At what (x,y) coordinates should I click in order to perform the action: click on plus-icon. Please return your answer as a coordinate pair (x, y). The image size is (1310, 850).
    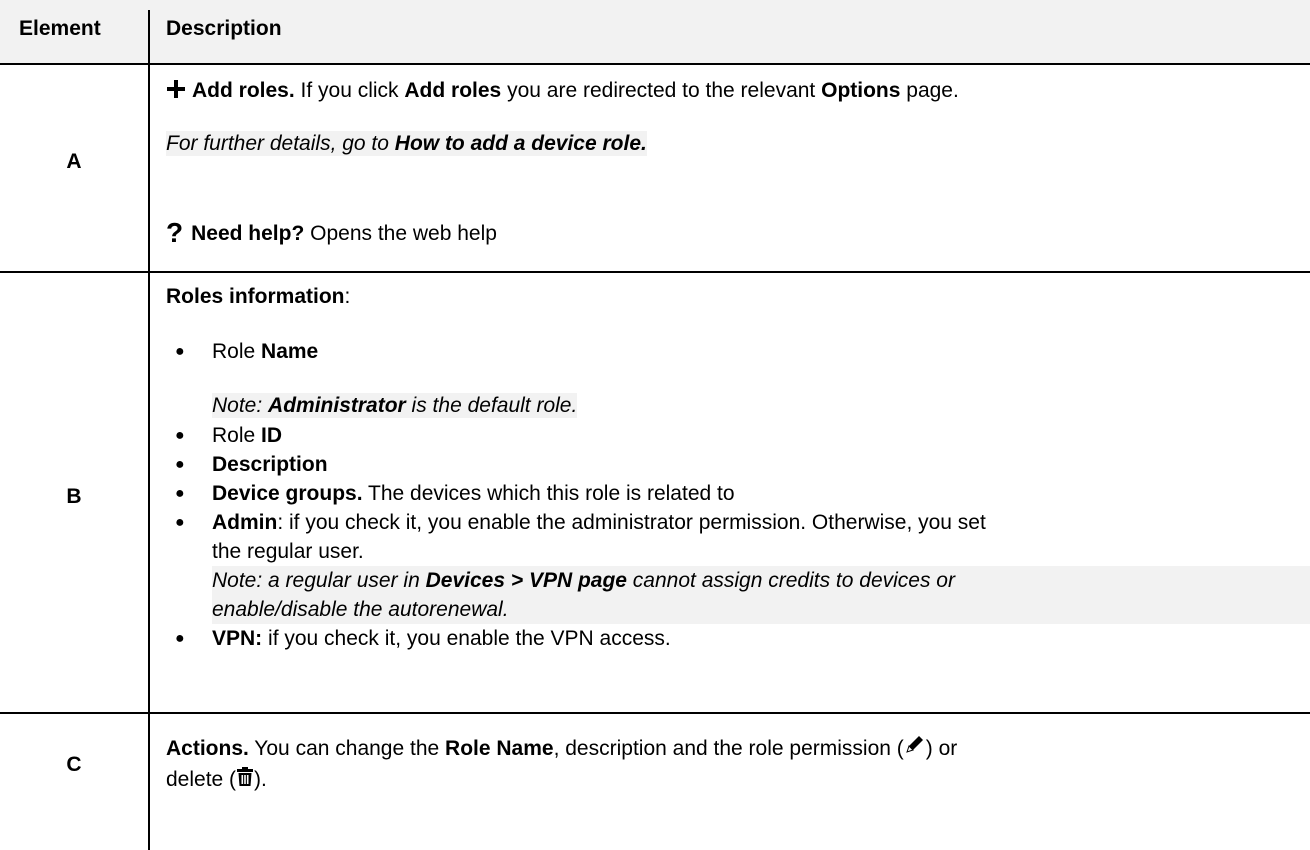
    Looking at the image, I should click on (176, 88).